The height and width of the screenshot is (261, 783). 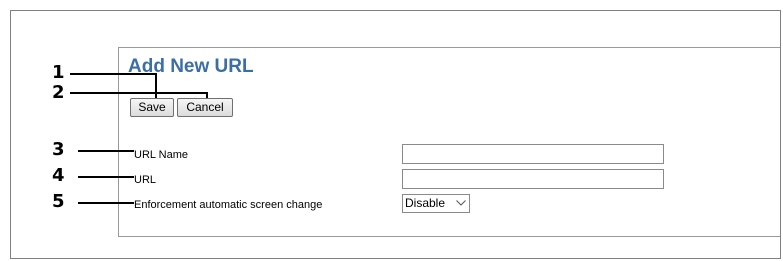 What do you see at coordinates (58, 201) in the screenshot?
I see `callout-5: 5` at bounding box center [58, 201].